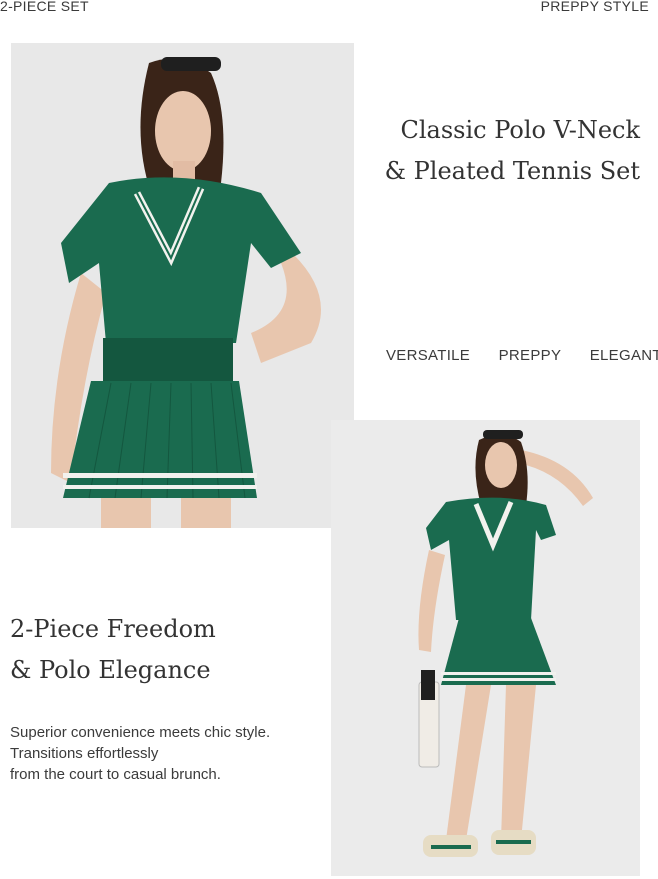 The height and width of the screenshot is (879, 658). What do you see at coordinates (44, 7) in the screenshot?
I see `set-type-label: 2-PIECE SET` at bounding box center [44, 7].